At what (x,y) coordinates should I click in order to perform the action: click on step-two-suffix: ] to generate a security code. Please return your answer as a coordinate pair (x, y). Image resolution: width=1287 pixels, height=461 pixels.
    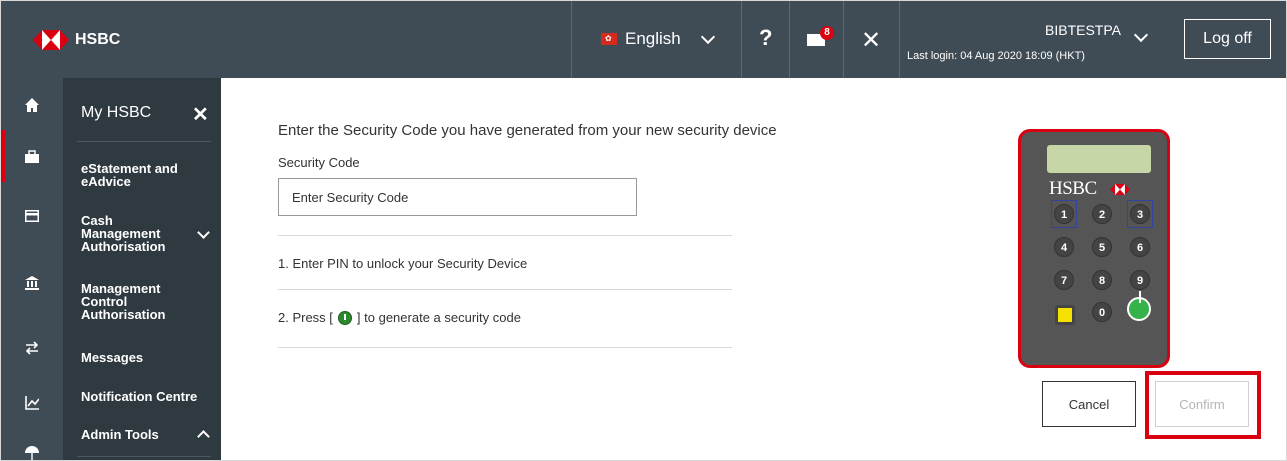
    Looking at the image, I should click on (438, 317).